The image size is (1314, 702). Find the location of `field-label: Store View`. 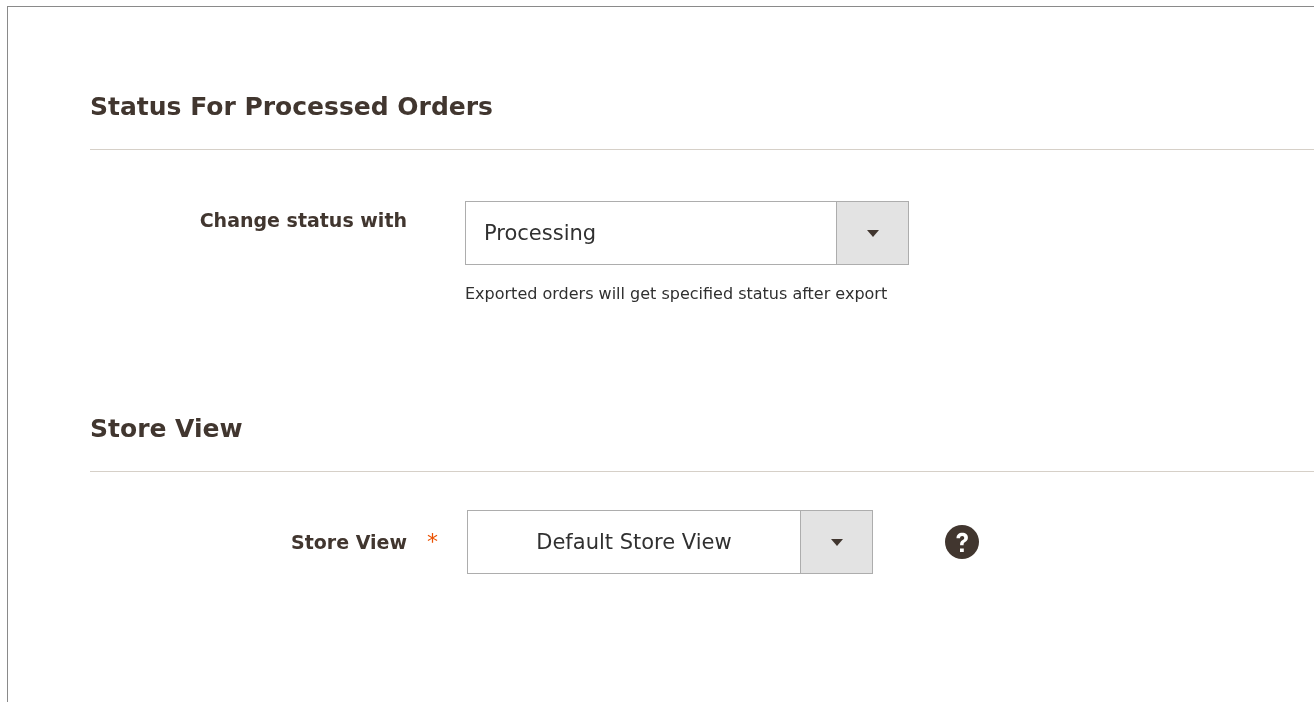

field-label: Store View is located at coordinates (349, 542).